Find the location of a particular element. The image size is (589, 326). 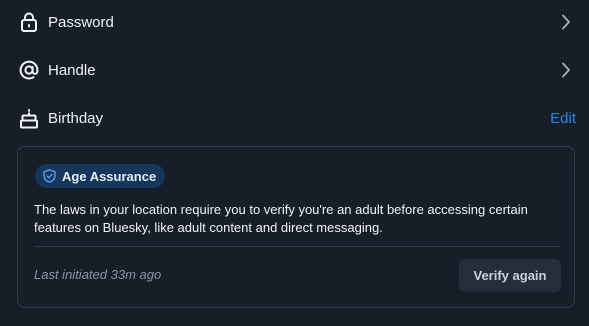

age-assurance-badge-label: Age Assurance is located at coordinates (109, 176).